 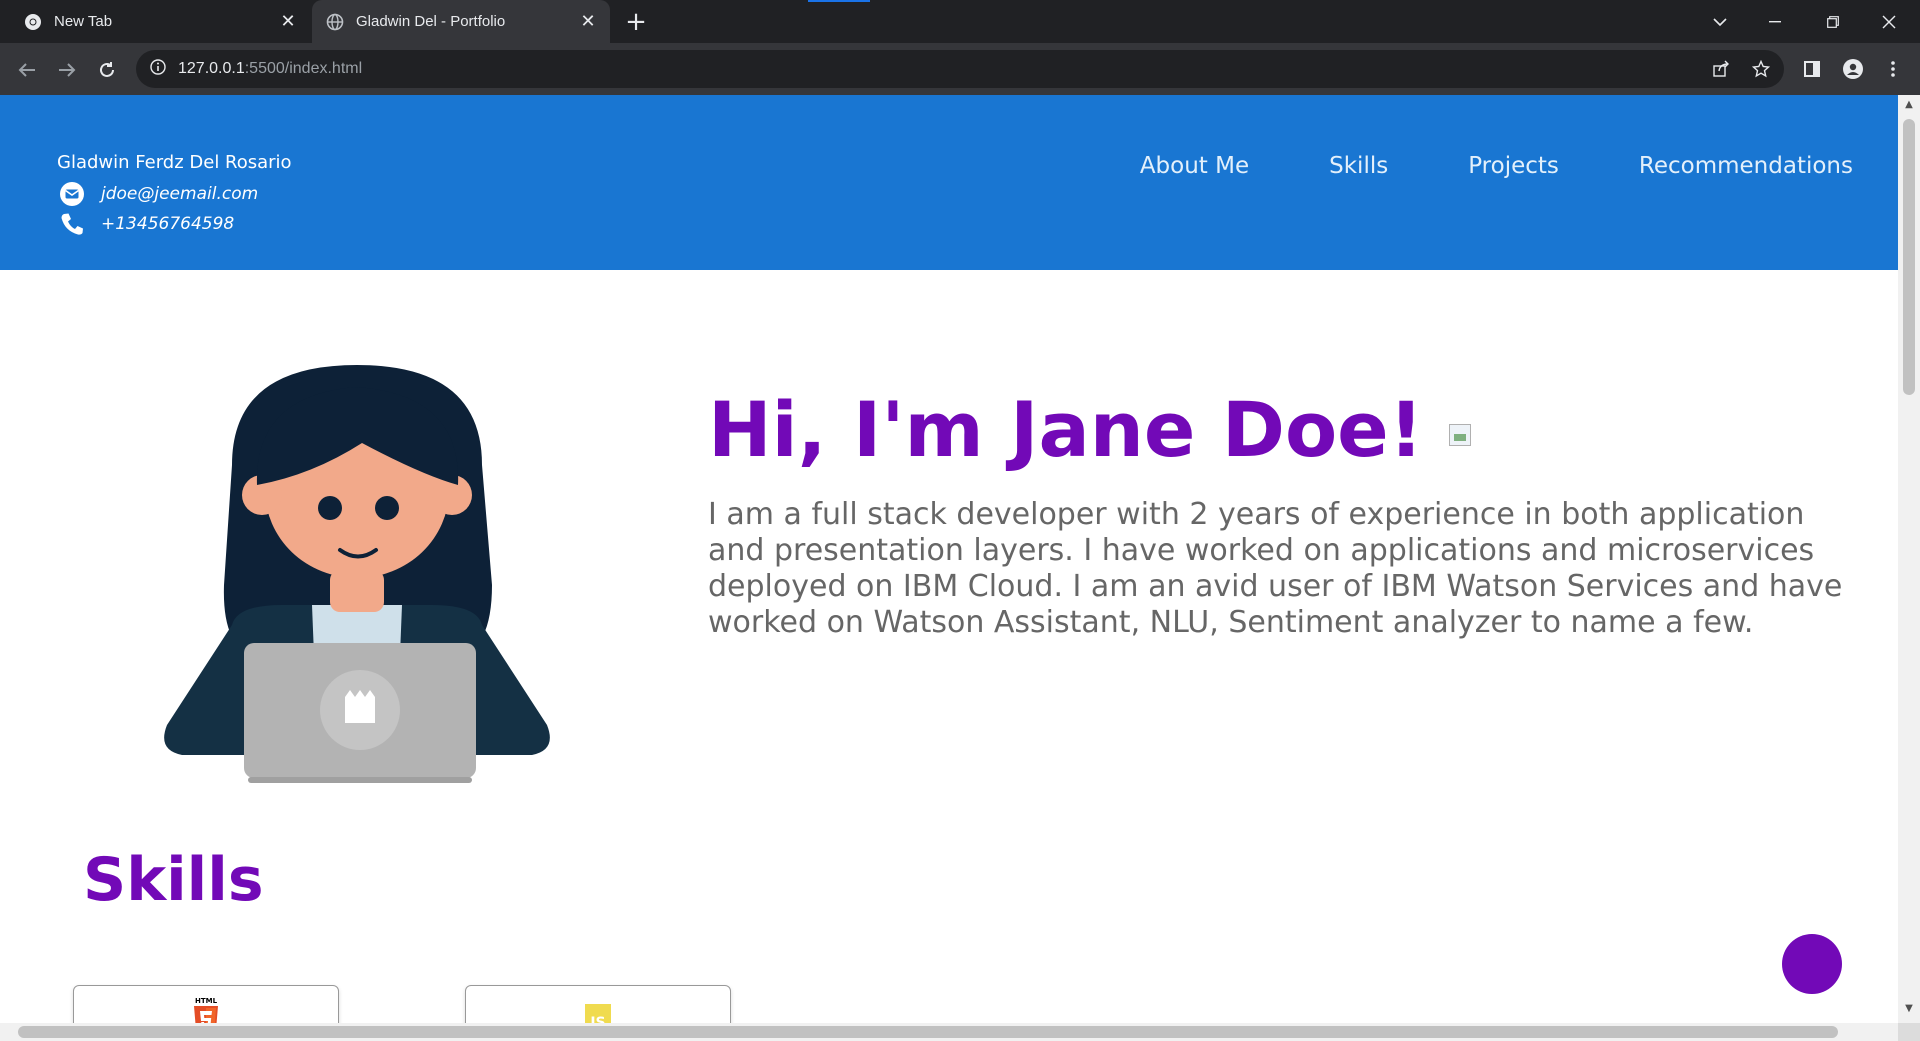 I want to click on forward-arrow-icon, so click(x=67, y=70).